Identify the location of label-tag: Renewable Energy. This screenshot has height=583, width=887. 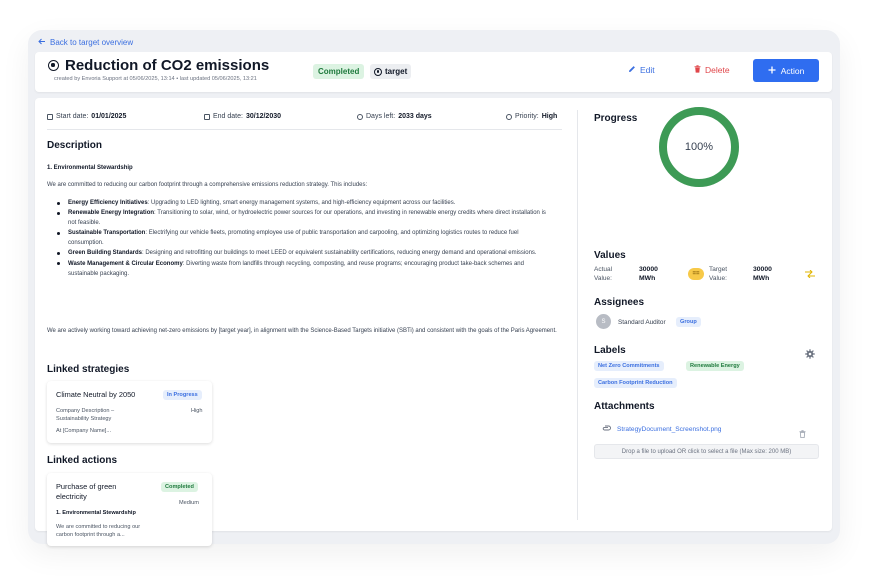
(715, 366).